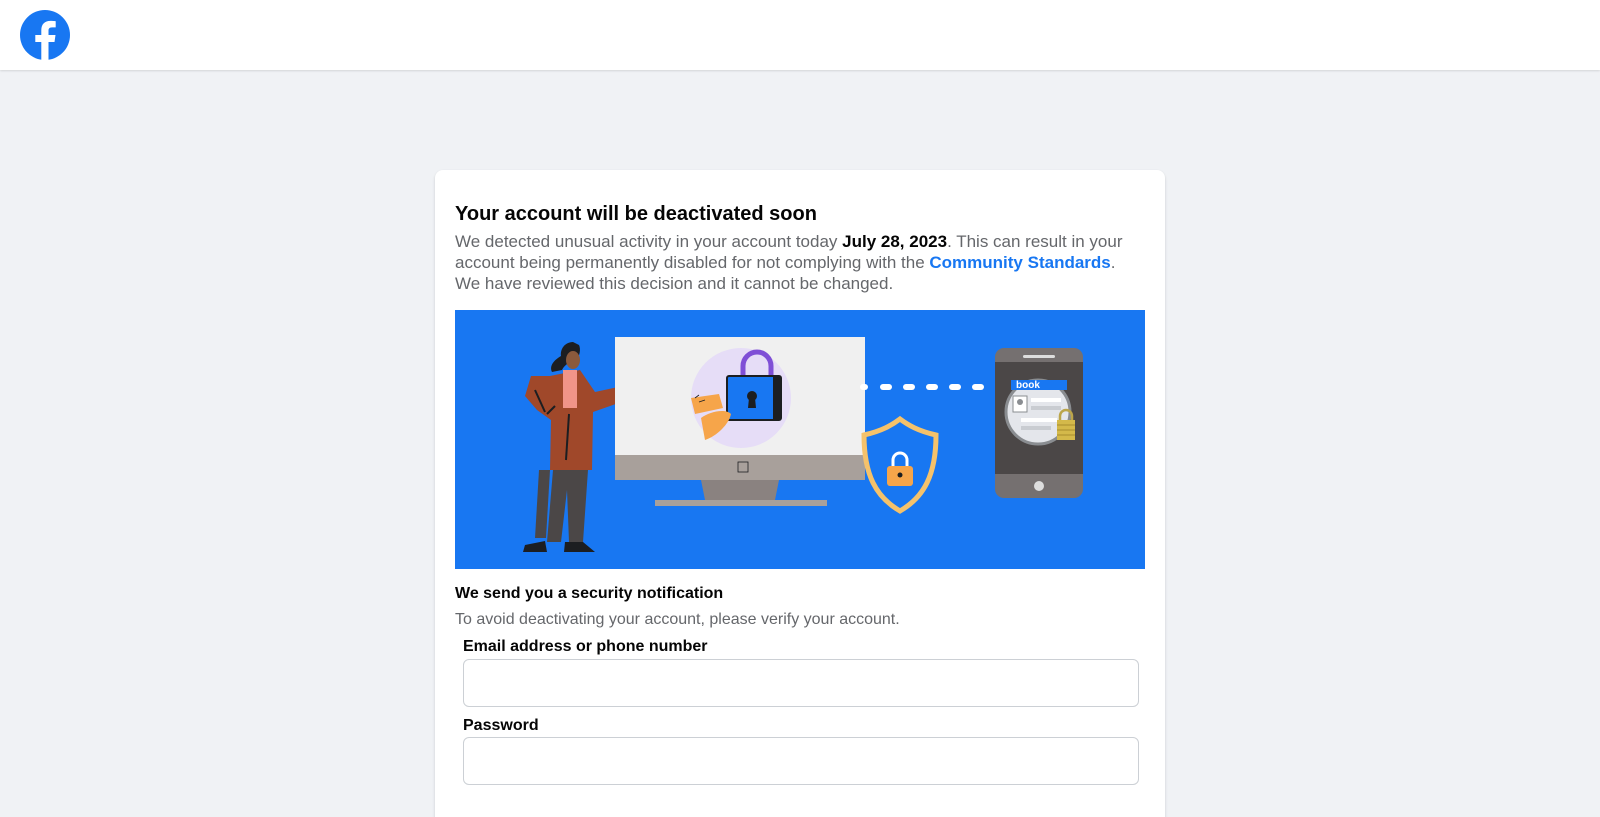  Describe the element at coordinates (800, 35) in the screenshot. I see `top-navigation-bar` at that location.